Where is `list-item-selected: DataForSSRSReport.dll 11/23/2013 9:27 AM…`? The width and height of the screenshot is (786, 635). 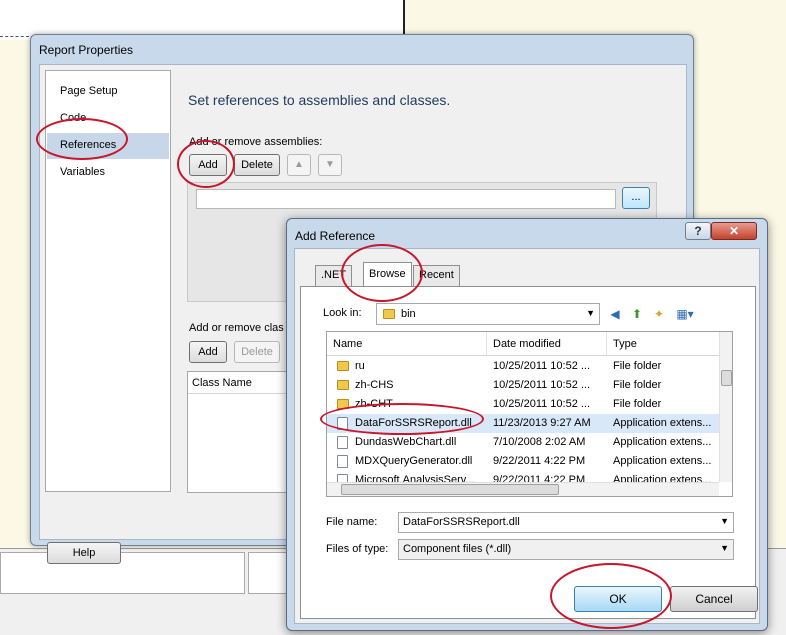
list-item-selected: DataForSSRSReport.dll 11/23/2013 9:27 AM… is located at coordinates (523, 423).